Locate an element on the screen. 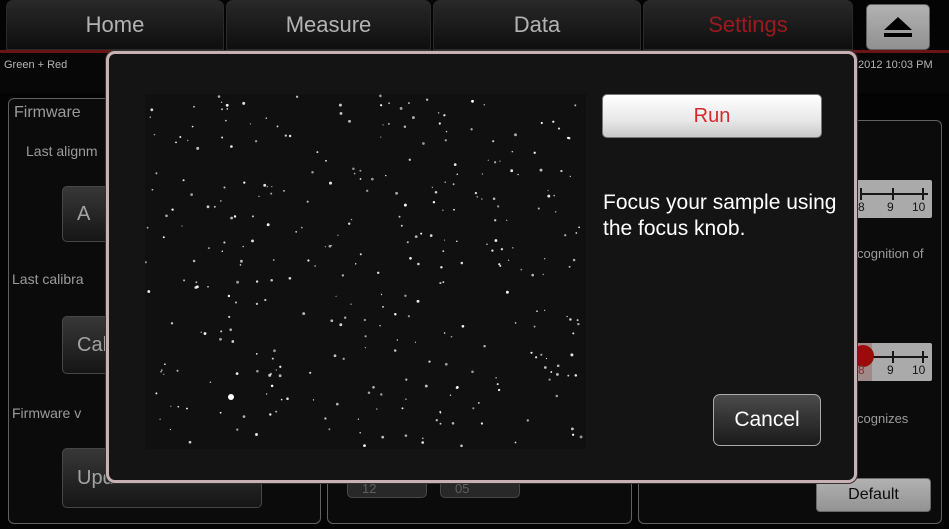  cancel-button: Cancel is located at coordinates (767, 420).